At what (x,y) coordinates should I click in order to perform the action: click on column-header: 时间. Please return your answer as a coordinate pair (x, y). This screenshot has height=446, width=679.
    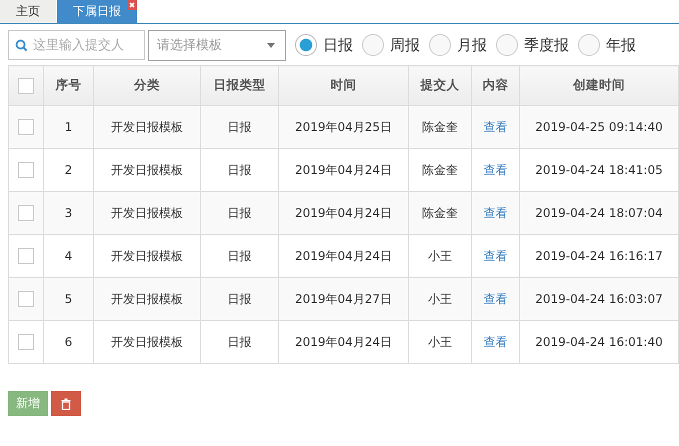
    Looking at the image, I should click on (343, 86).